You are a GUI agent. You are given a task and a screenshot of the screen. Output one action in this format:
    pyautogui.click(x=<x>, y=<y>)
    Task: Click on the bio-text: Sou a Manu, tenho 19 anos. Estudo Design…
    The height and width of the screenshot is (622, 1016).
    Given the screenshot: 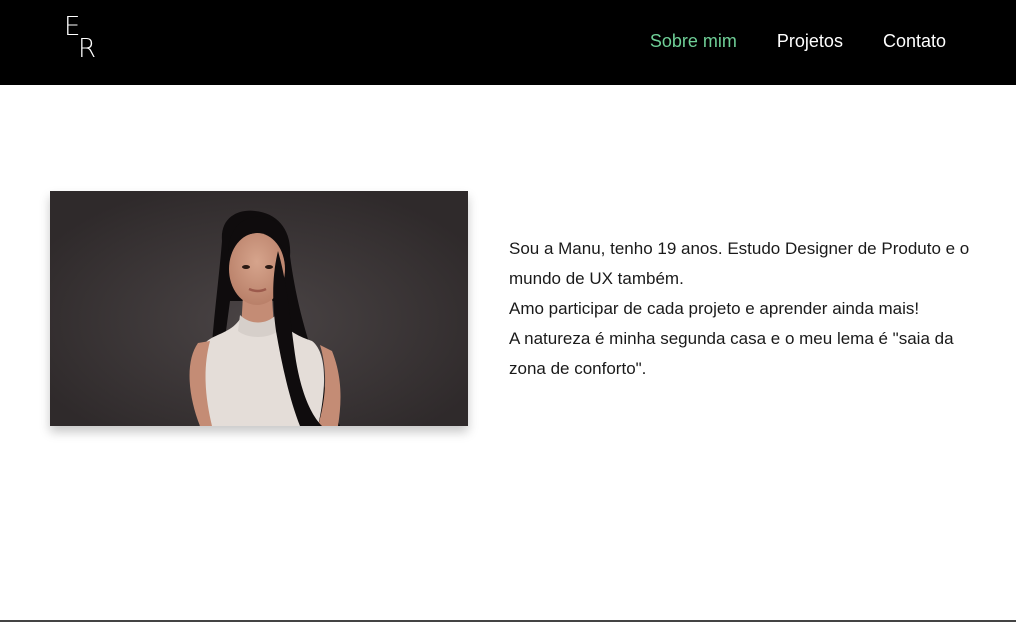 What is the action you would take?
    pyautogui.click(x=744, y=309)
    